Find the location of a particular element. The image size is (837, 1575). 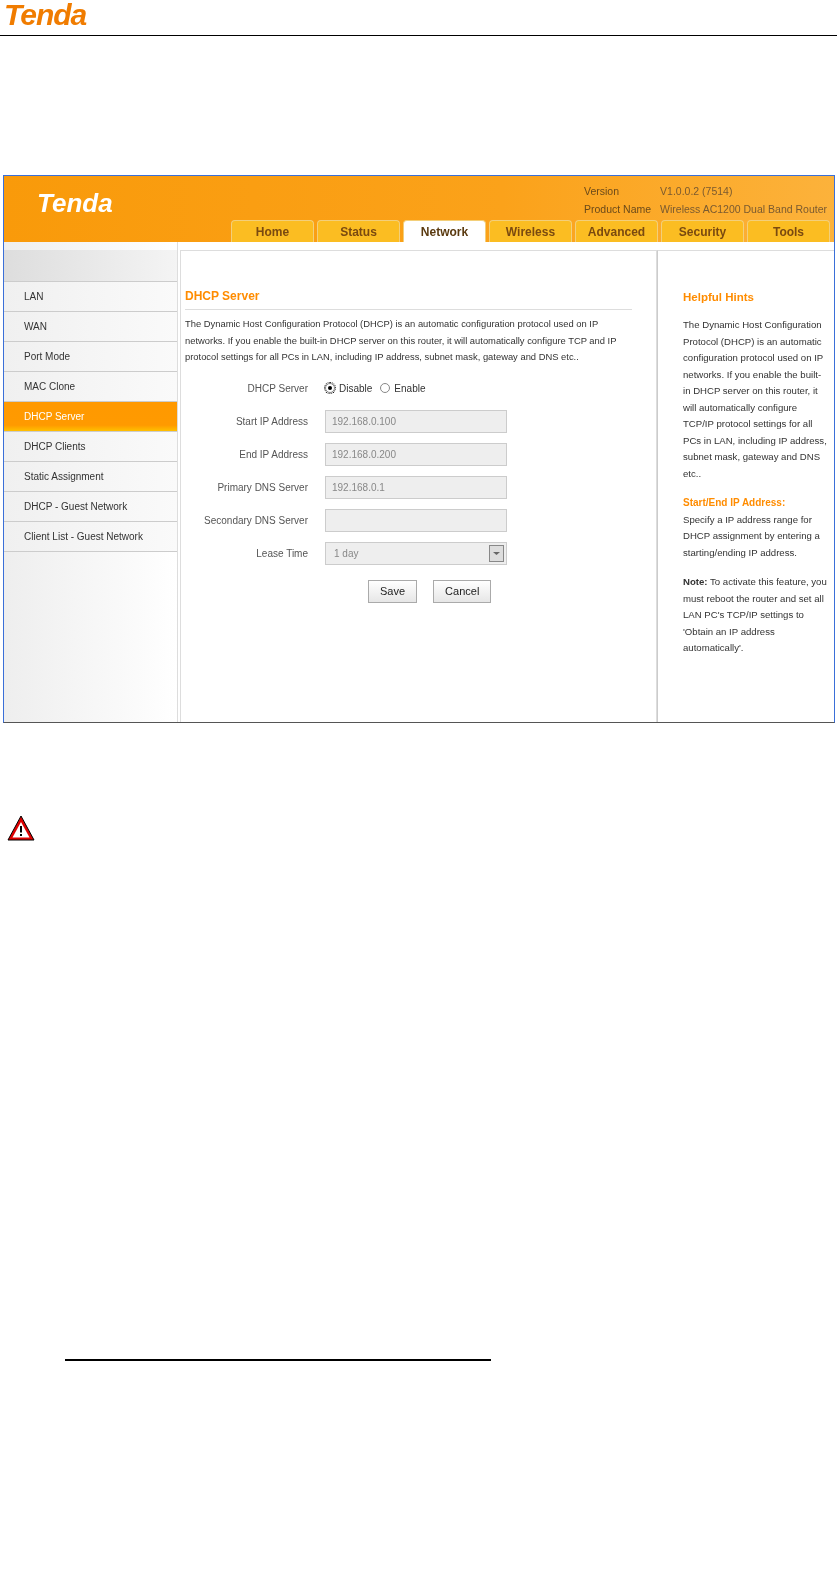

nav-tab: Home is located at coordinates (272, 231).